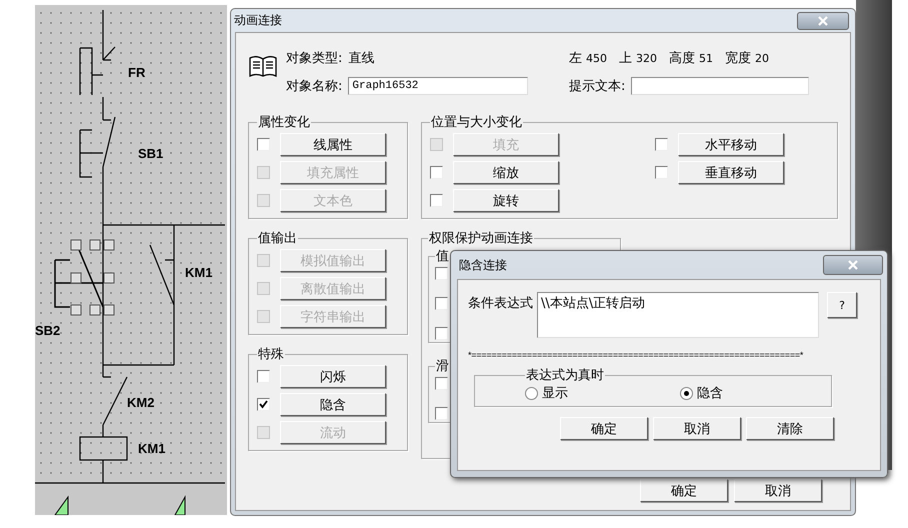  Describe the element at coordinates (361, 58) in the screenshot. I see `object-type-value: 直线` at that location.